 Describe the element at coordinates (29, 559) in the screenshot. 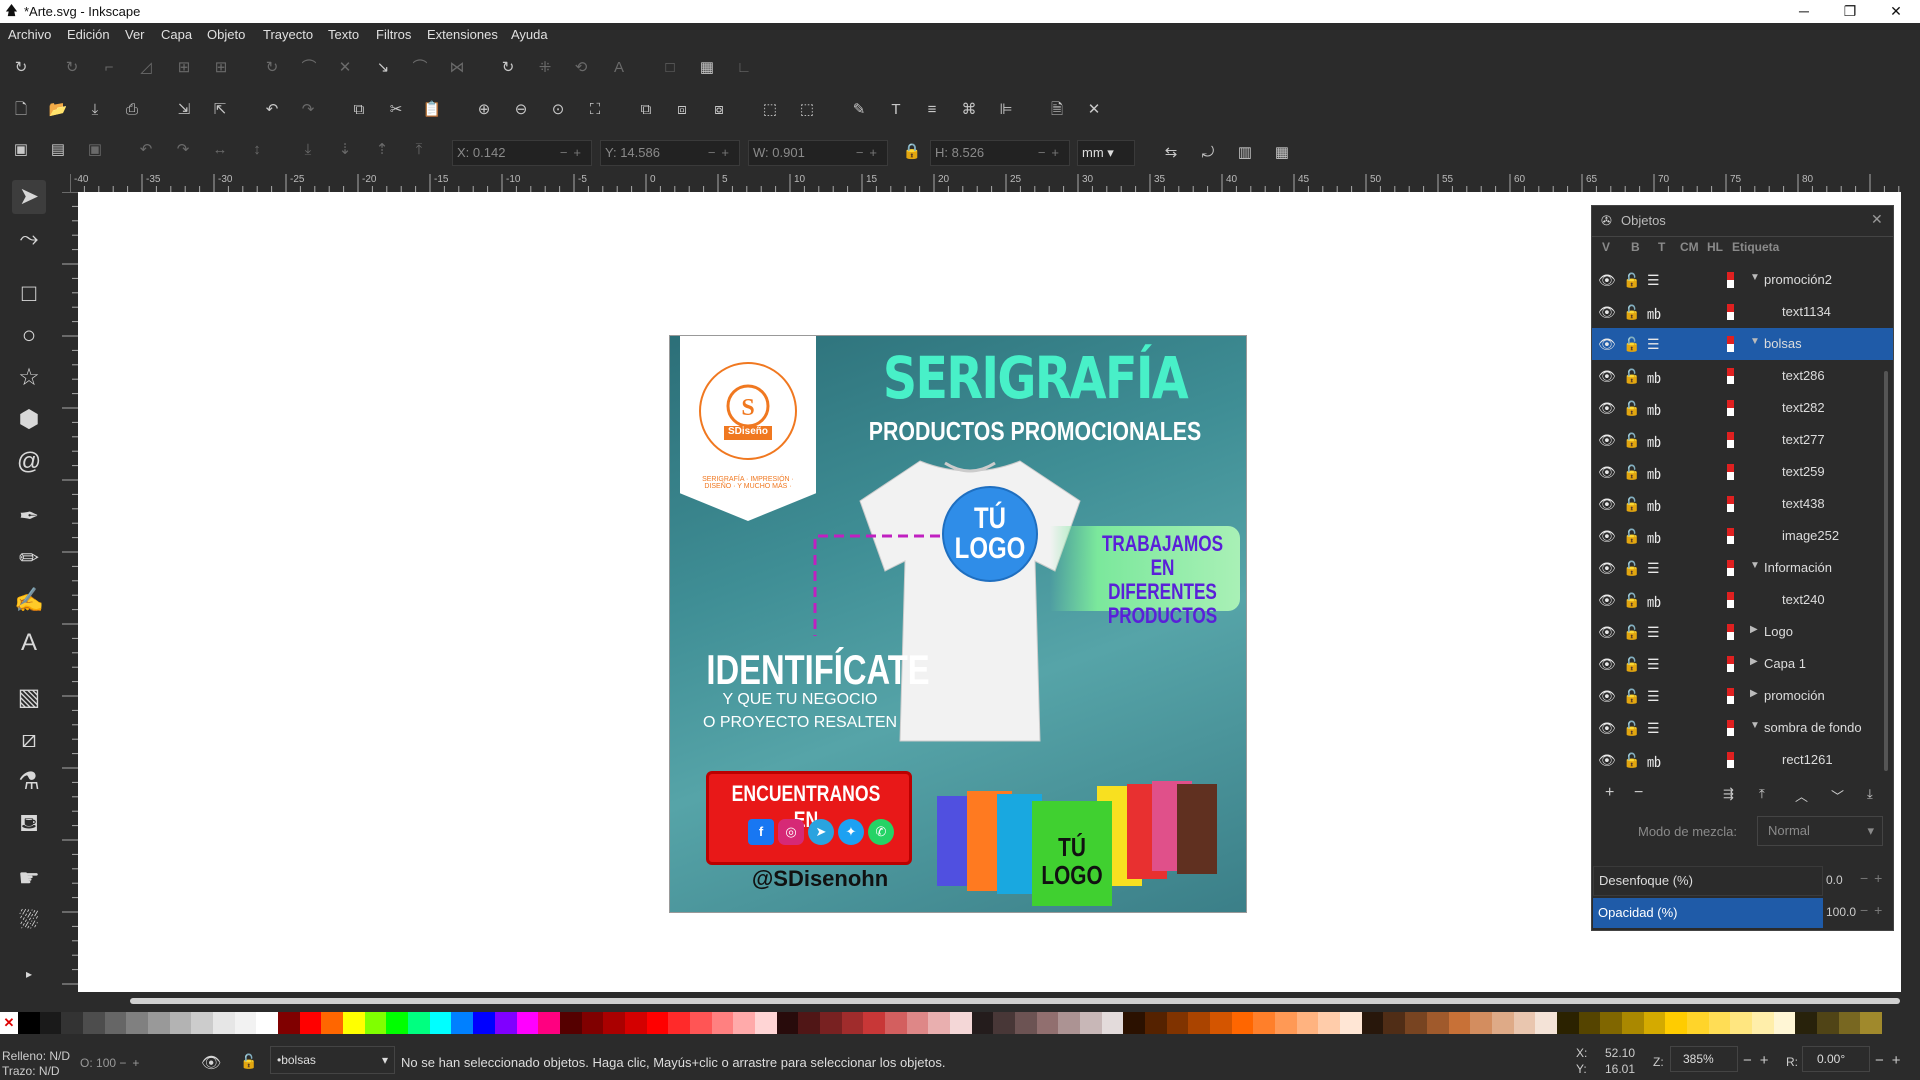

I see `pencil-tool-icon: ✏` at that location.